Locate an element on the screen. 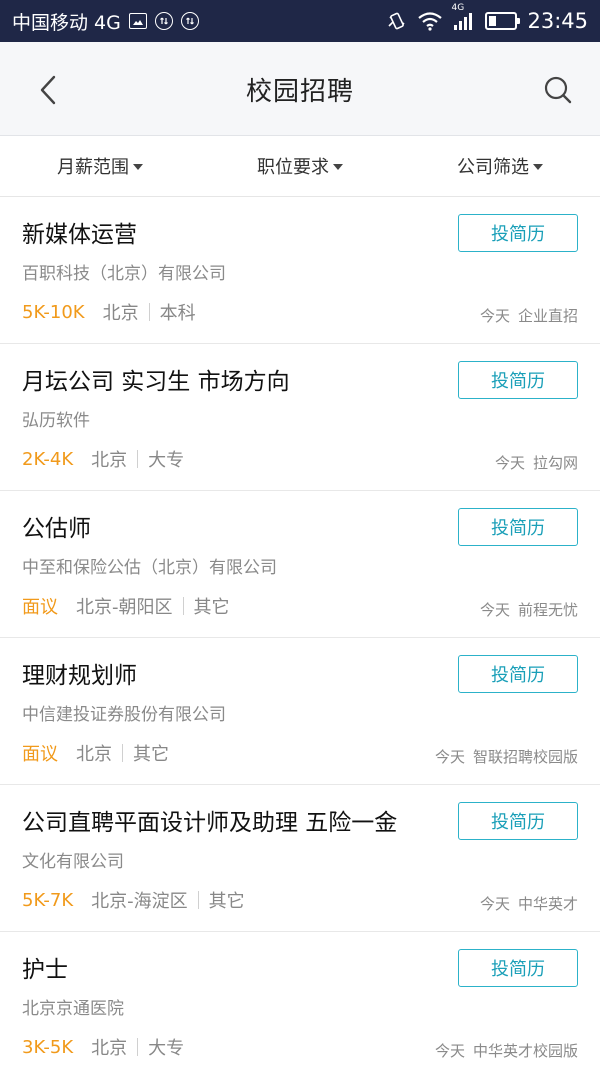  job-location: 北京-海淀区 is located at coordinates (139, 901).